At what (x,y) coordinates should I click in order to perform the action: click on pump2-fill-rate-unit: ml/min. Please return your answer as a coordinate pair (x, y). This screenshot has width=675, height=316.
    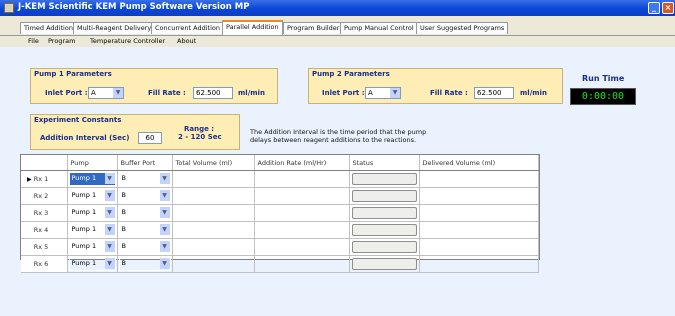
    Looking at the image, I should click on (533, 93).